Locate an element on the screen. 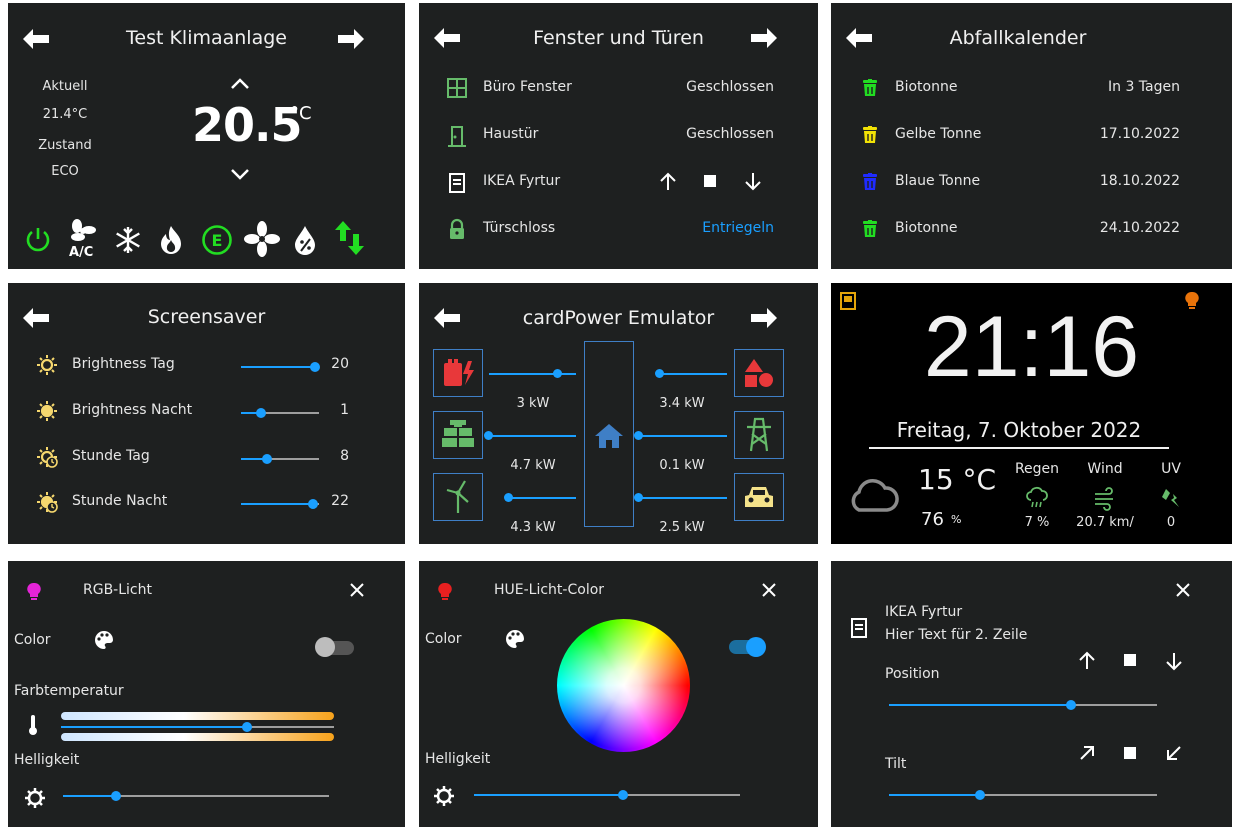  svg-text: E is located at coordinates (217, 240).